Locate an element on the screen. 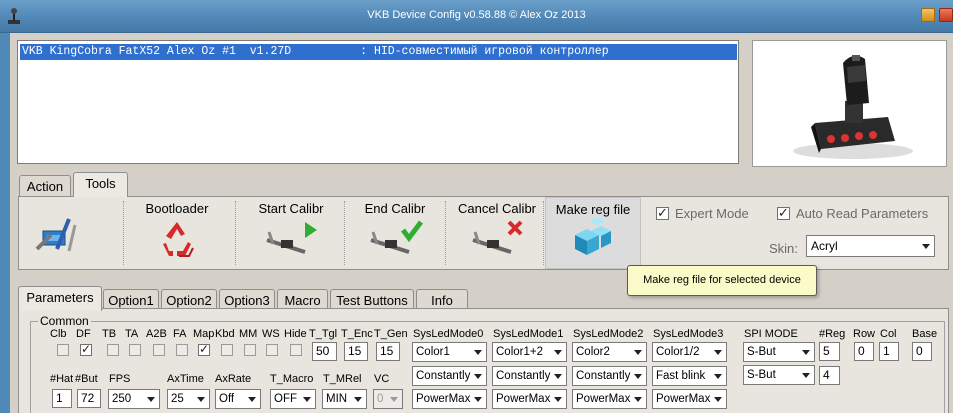 This screenshot has height=413, width=953. sysledmode3-blink-select: Fast blink is located at coordinates (689, 376).